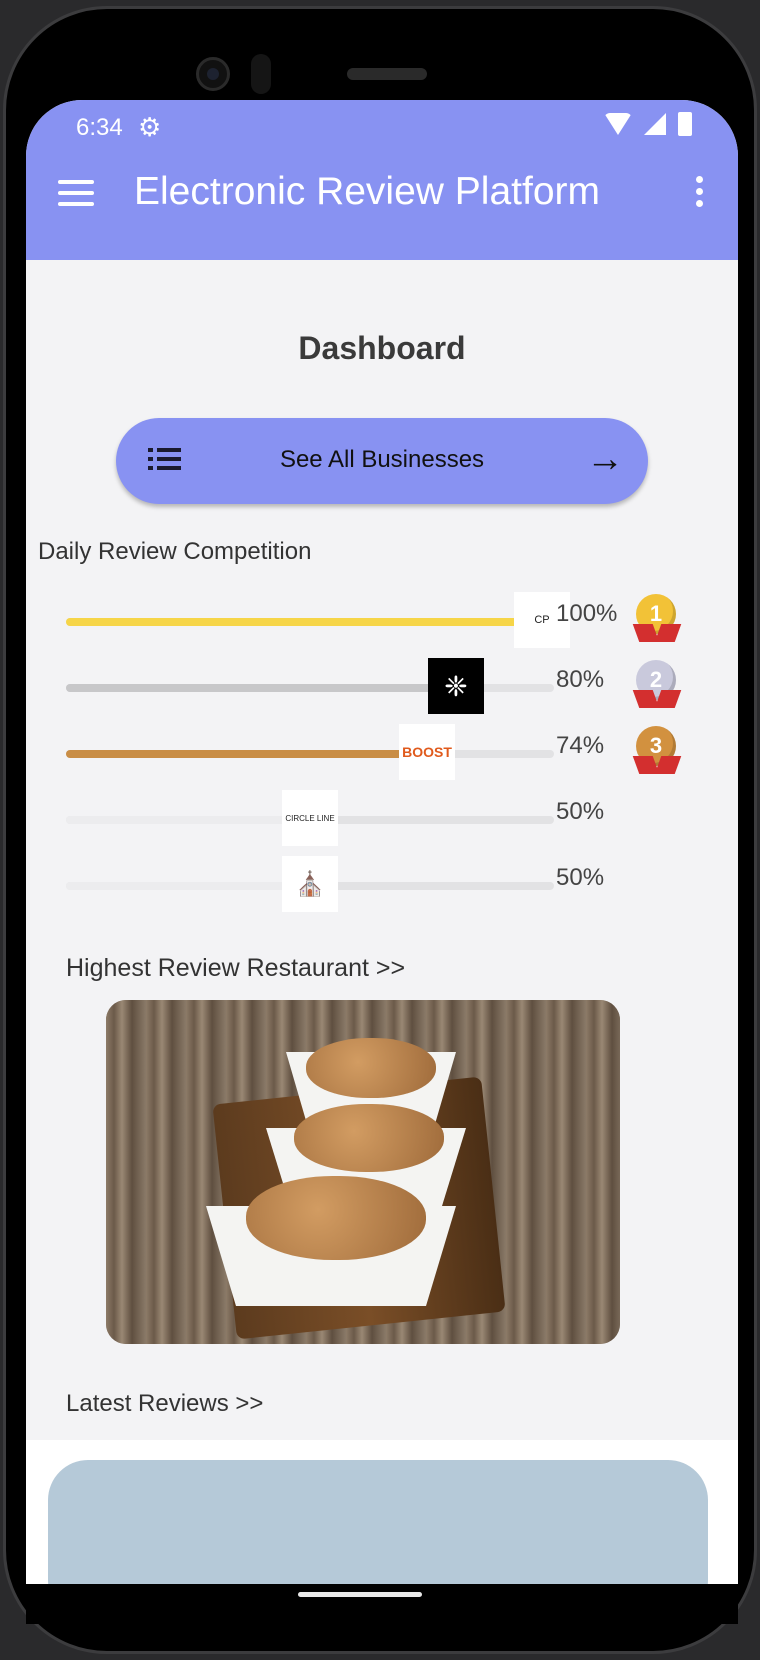  What do you see at coordinates (99, 127) in the screenshot?
I see `status-time: 6:34` at bounding box center [99, 127].